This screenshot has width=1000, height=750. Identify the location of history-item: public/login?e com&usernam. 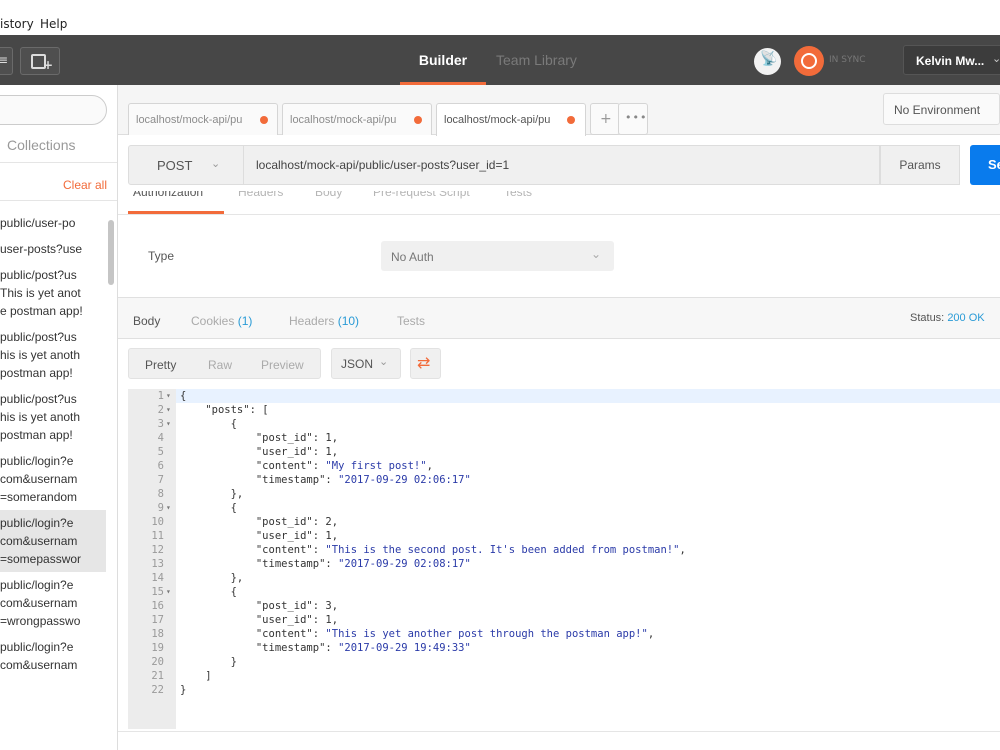
(53, 656).